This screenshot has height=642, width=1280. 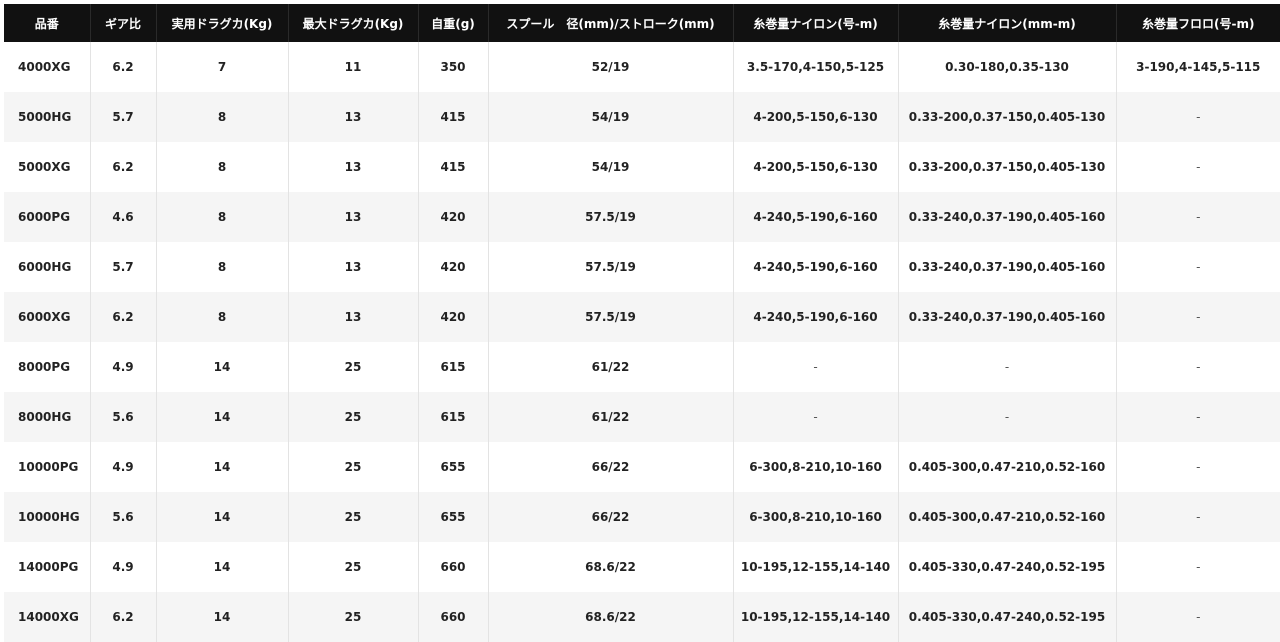 What do you see at coordinates (123, 217) in the screenshot?
I see `cell-gear-ratio: 4.6` at bounding box center [123, 217].